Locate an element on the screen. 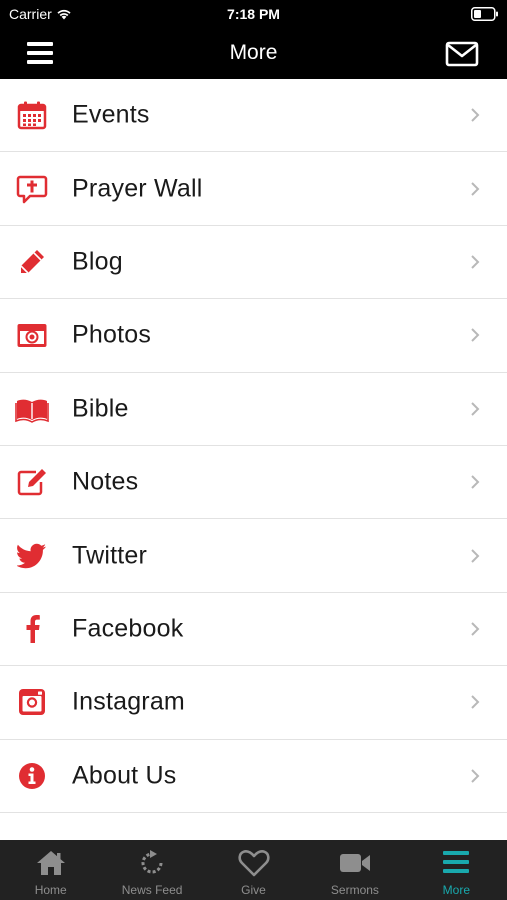 Image resolution: width=507 pixels, height=900 pixels. tab-more: More is located at coordinates (456, 870).